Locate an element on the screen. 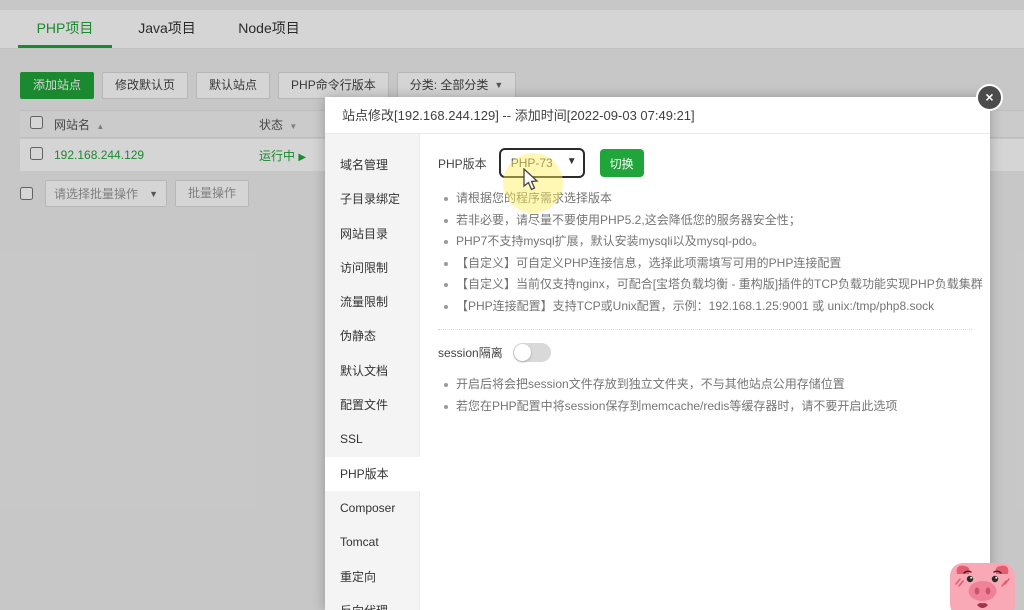  session-isolation-toggle is located at coordinates (531, 352).